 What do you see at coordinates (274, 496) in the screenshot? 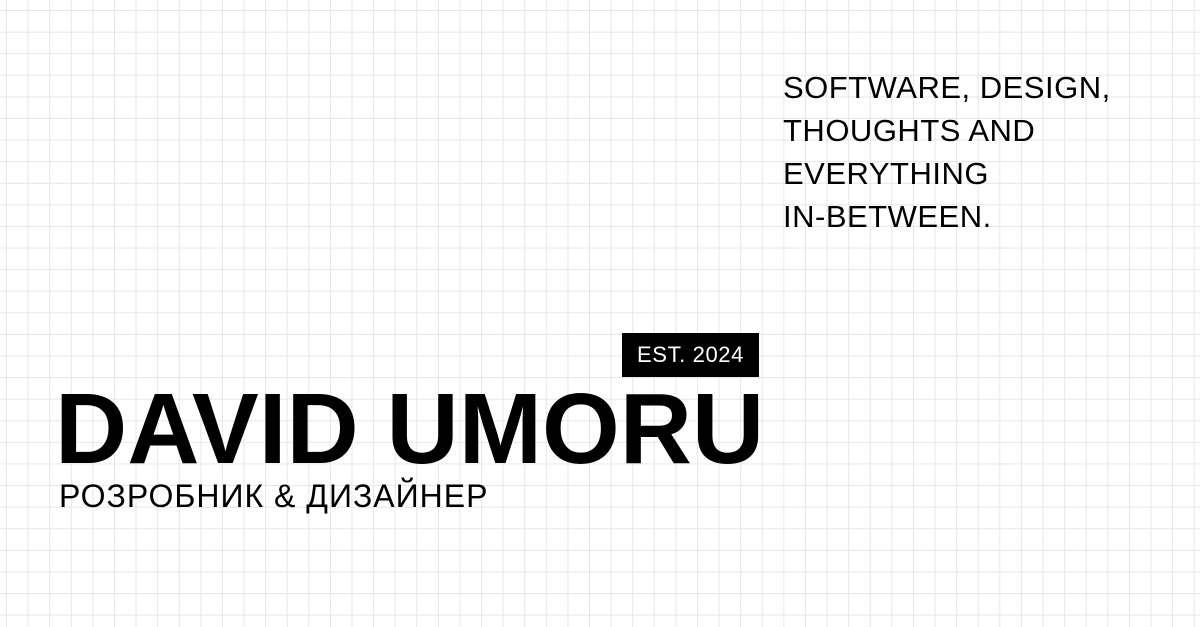
I see `subtitle-role: РОЗРОБНИК & ДИЗАЙНЕР` at bounding box center [274, 496].